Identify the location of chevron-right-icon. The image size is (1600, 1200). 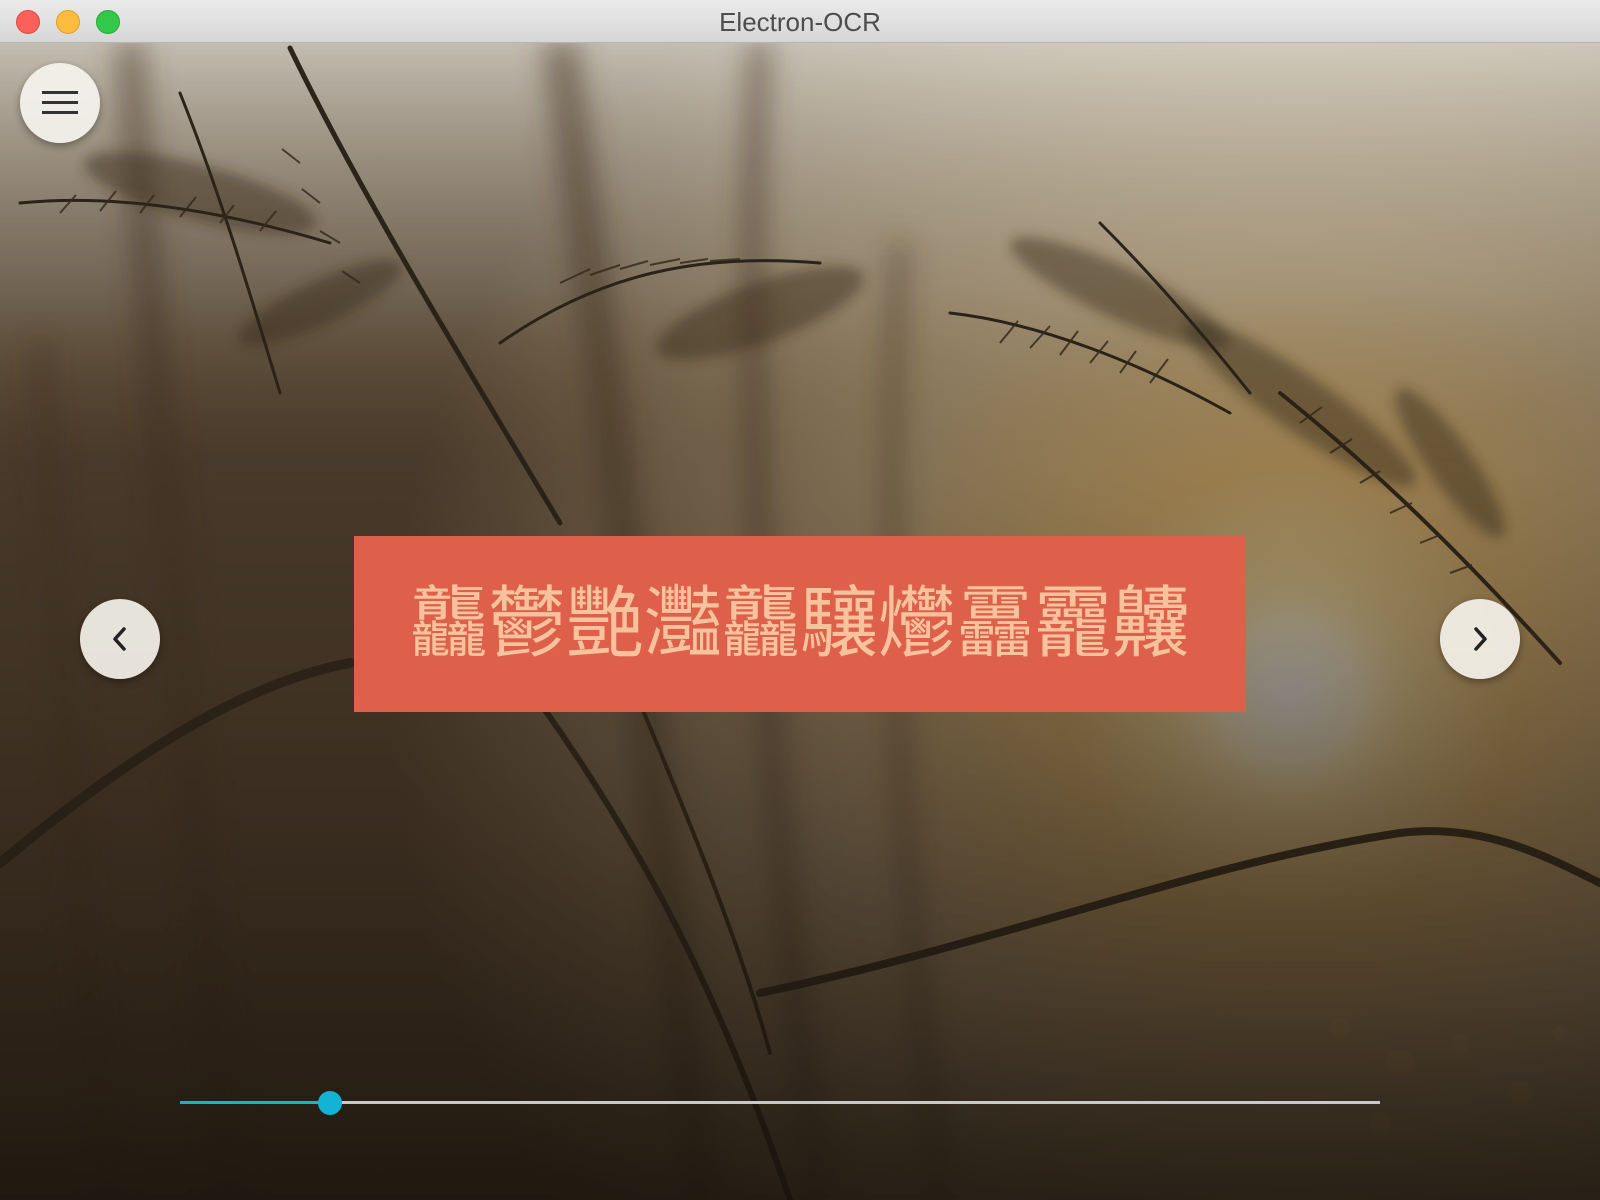
(1480, 639).